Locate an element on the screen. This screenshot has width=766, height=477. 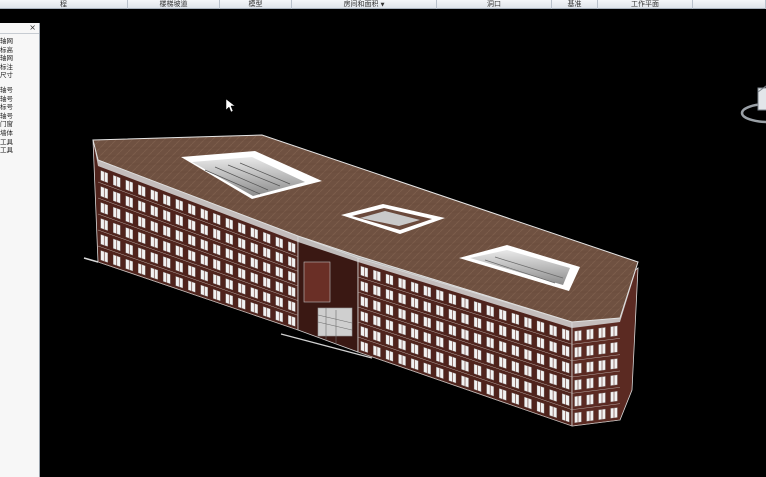
project-browser-tree: 轴网 标高 轴网 标注 尺寸 轴号 轴号 标号 轴号 门窗 墙体 工具 工具 is located at coordinates (19, 96).